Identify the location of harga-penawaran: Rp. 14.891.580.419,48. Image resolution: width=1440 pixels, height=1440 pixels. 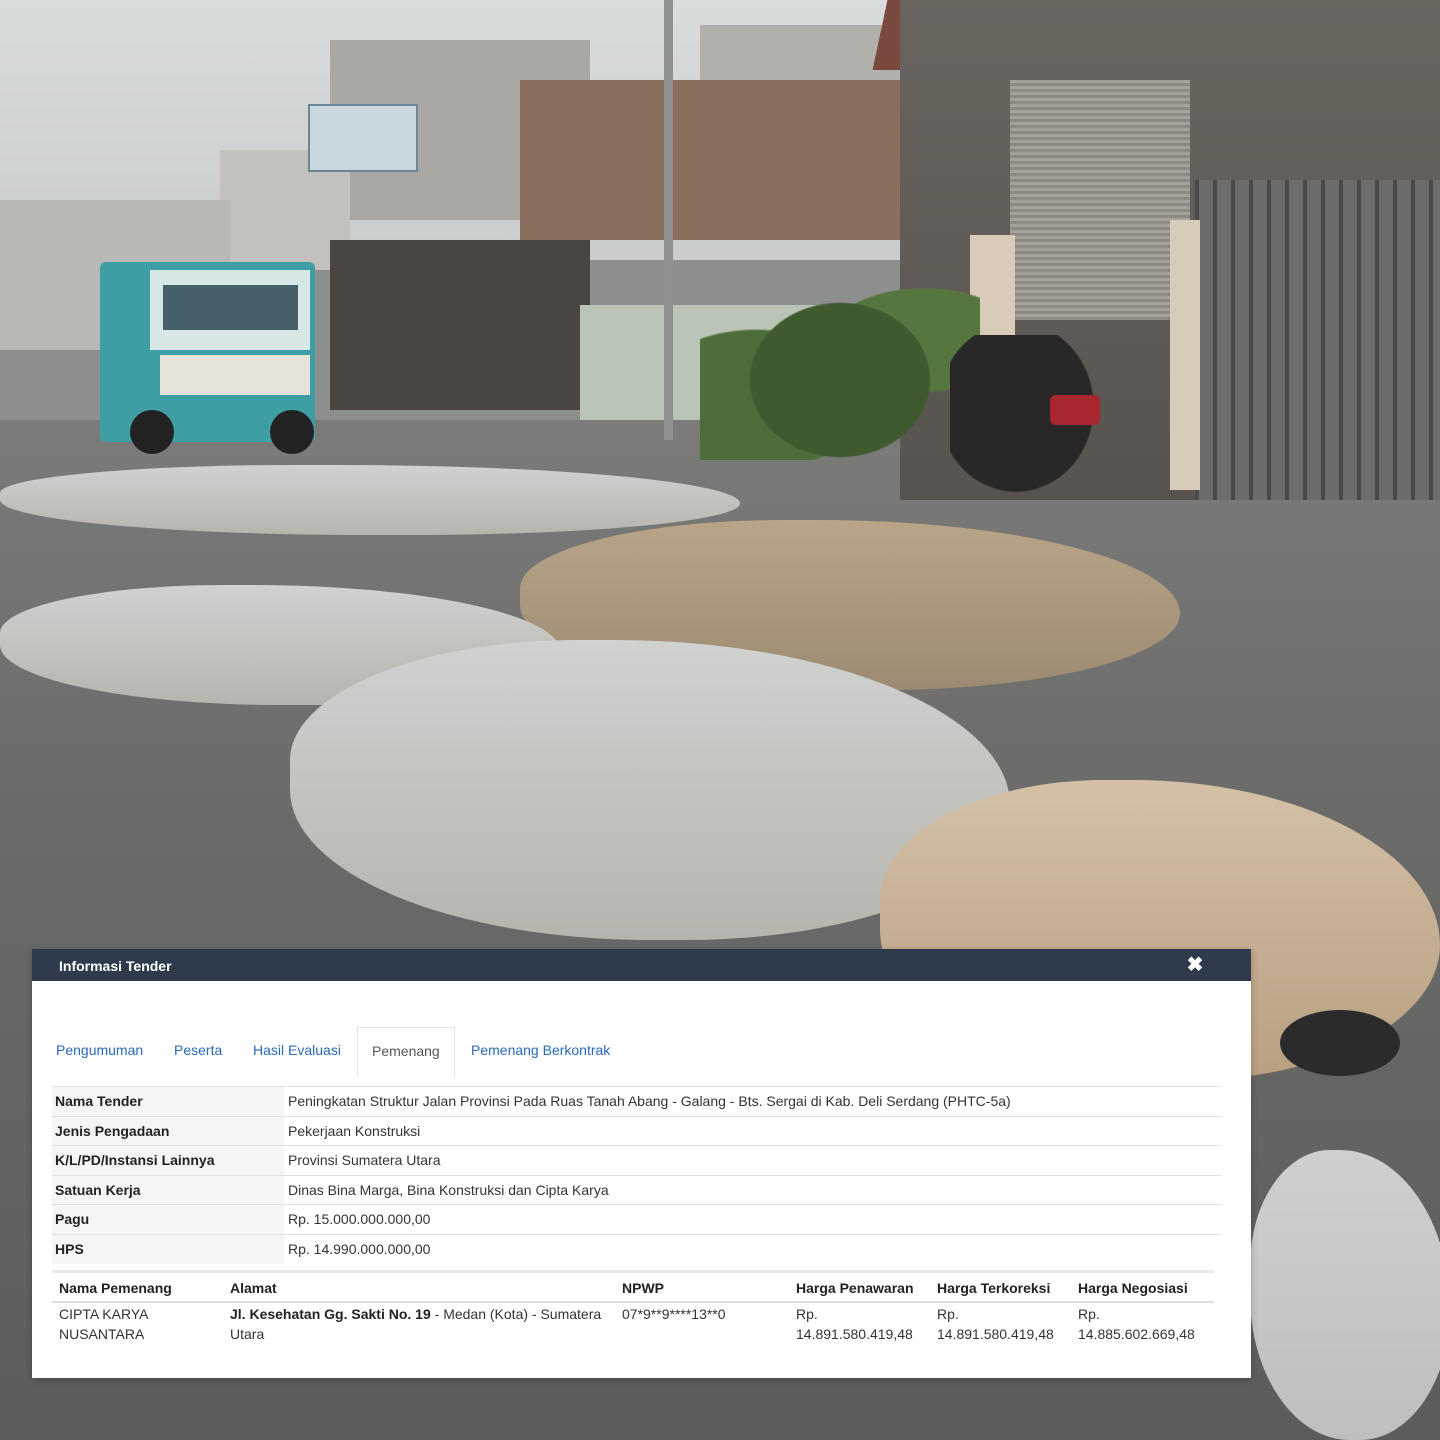
(854, 1324).